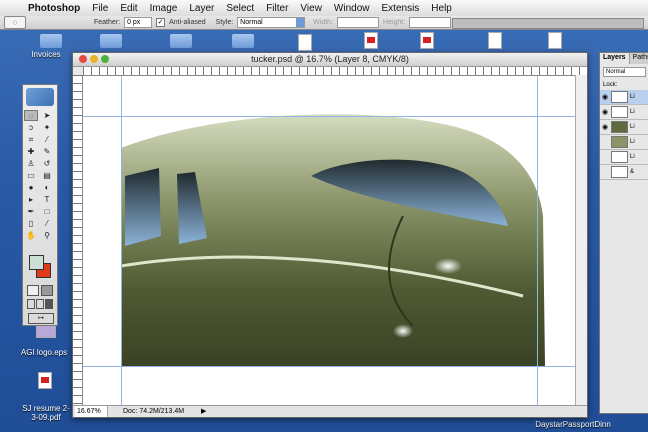 The width and height of the screenshot is (648, 432). I want to click on history-brush-icon: ↺, so click(47, 163).